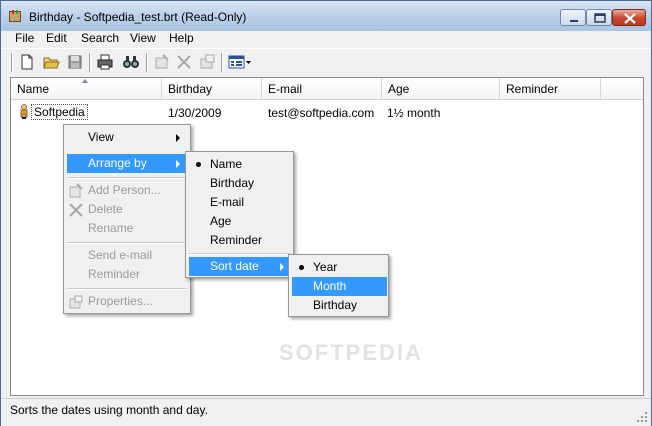 The height and width of the screenshot is (426, 652). I want to click on menu-bar: File Edit Search View Help, so click(326, 39).